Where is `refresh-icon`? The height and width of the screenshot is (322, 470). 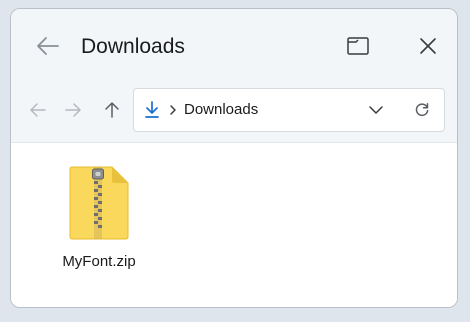 refresh-icon is located at coordinates (422, 110).